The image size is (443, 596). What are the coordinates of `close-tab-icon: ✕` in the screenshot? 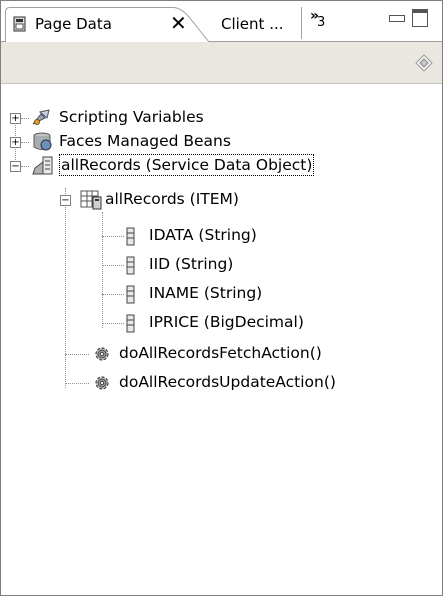 It's located at (178, 23).